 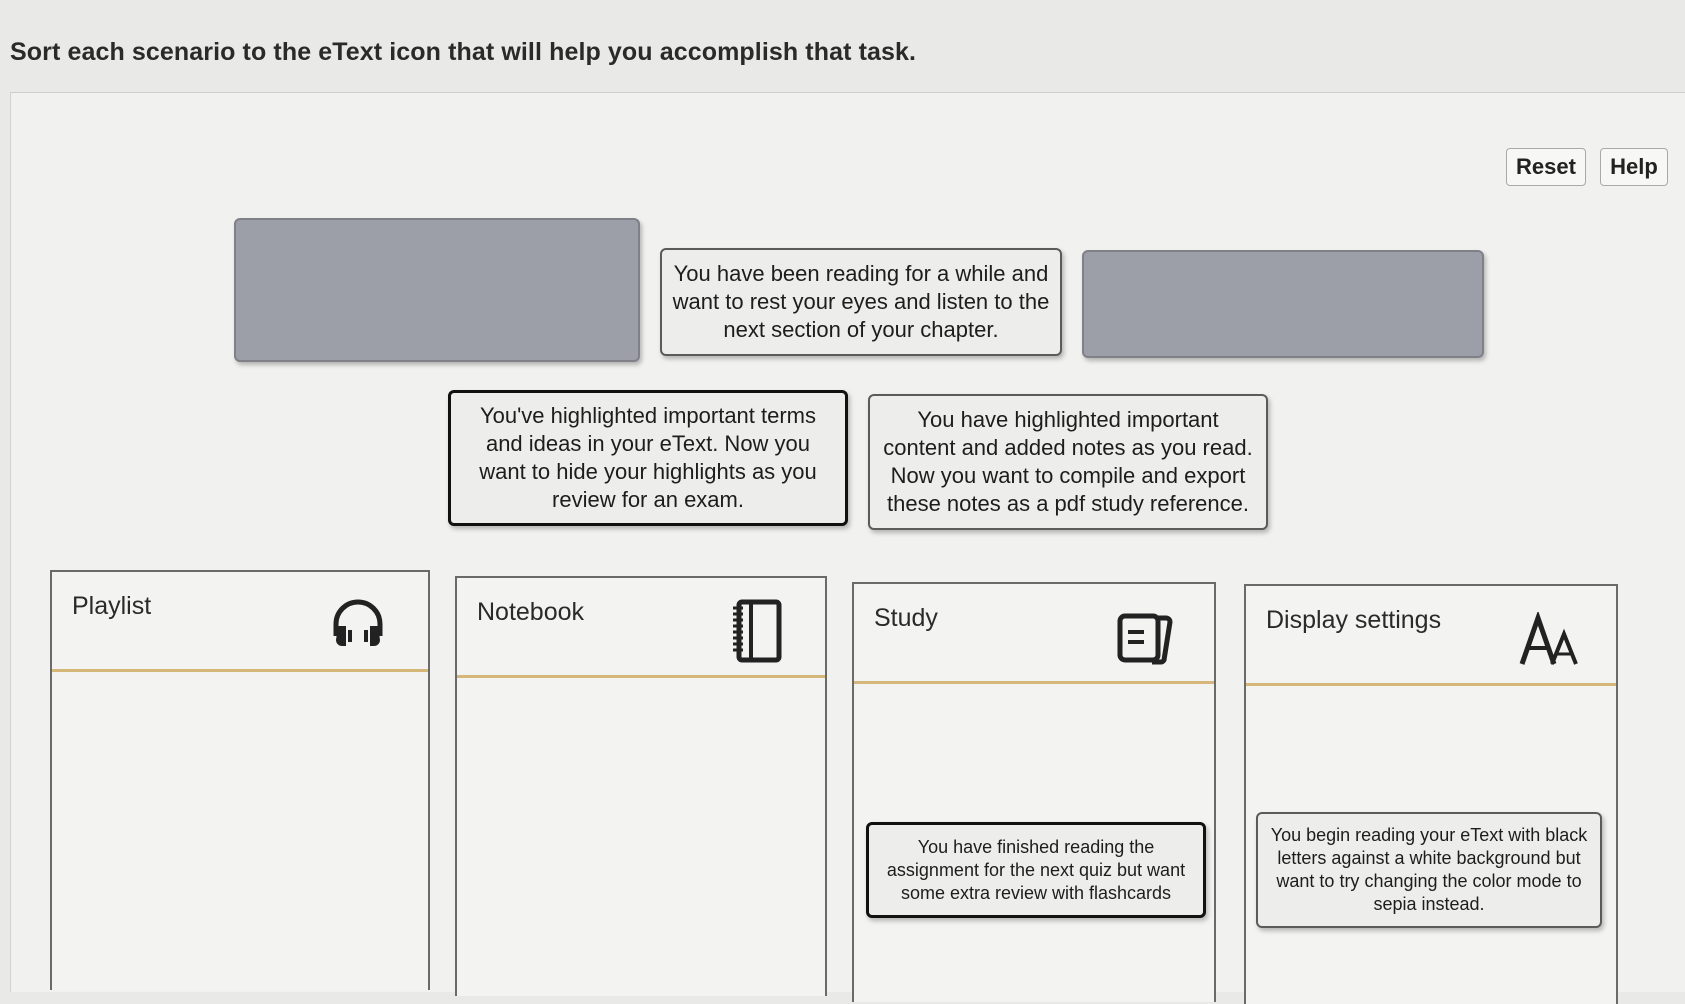 What do you see at coordinates (641, 628) in the screenshot?
I see `bucket-header: Notebook` at bounding box center [641, 628].